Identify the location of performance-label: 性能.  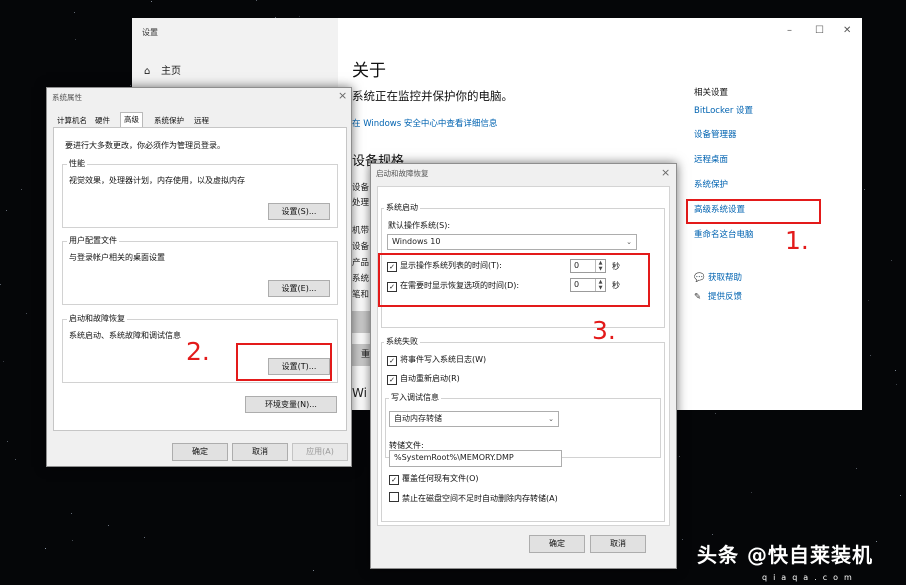
(77, 163).